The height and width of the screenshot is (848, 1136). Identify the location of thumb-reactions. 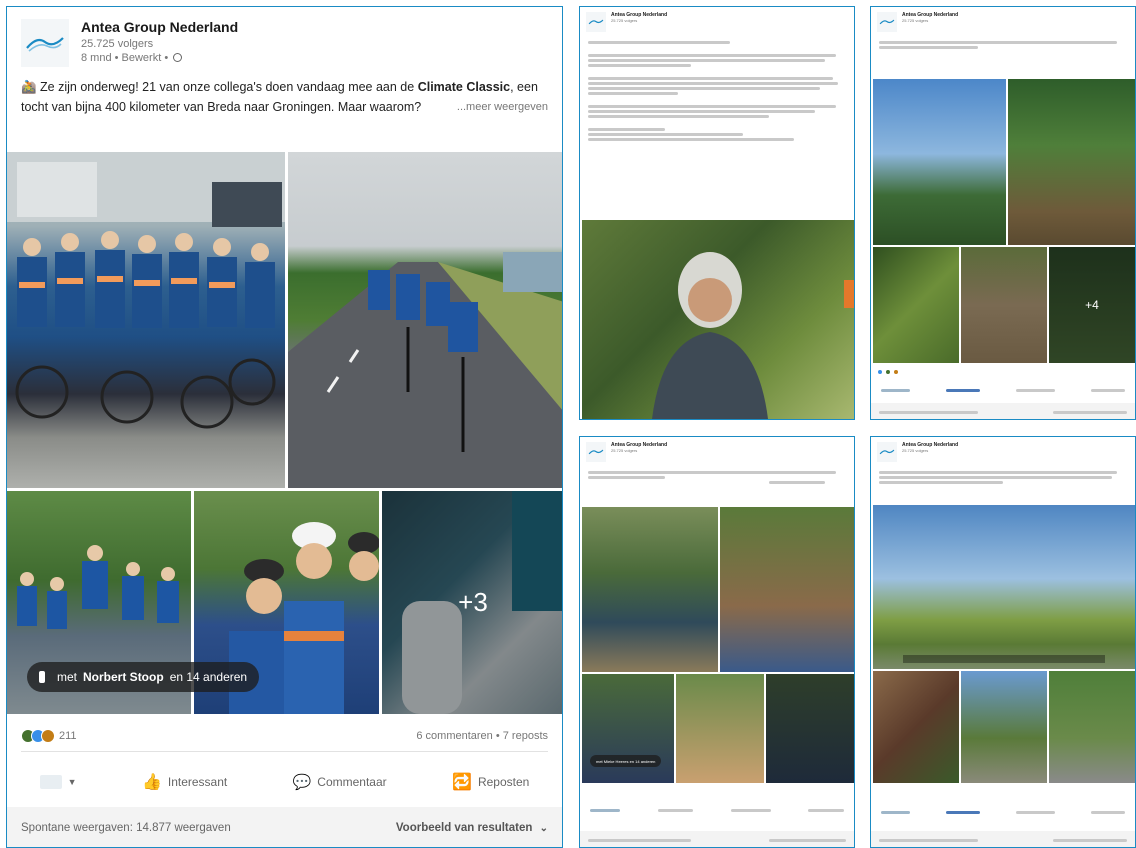
(888, 372).